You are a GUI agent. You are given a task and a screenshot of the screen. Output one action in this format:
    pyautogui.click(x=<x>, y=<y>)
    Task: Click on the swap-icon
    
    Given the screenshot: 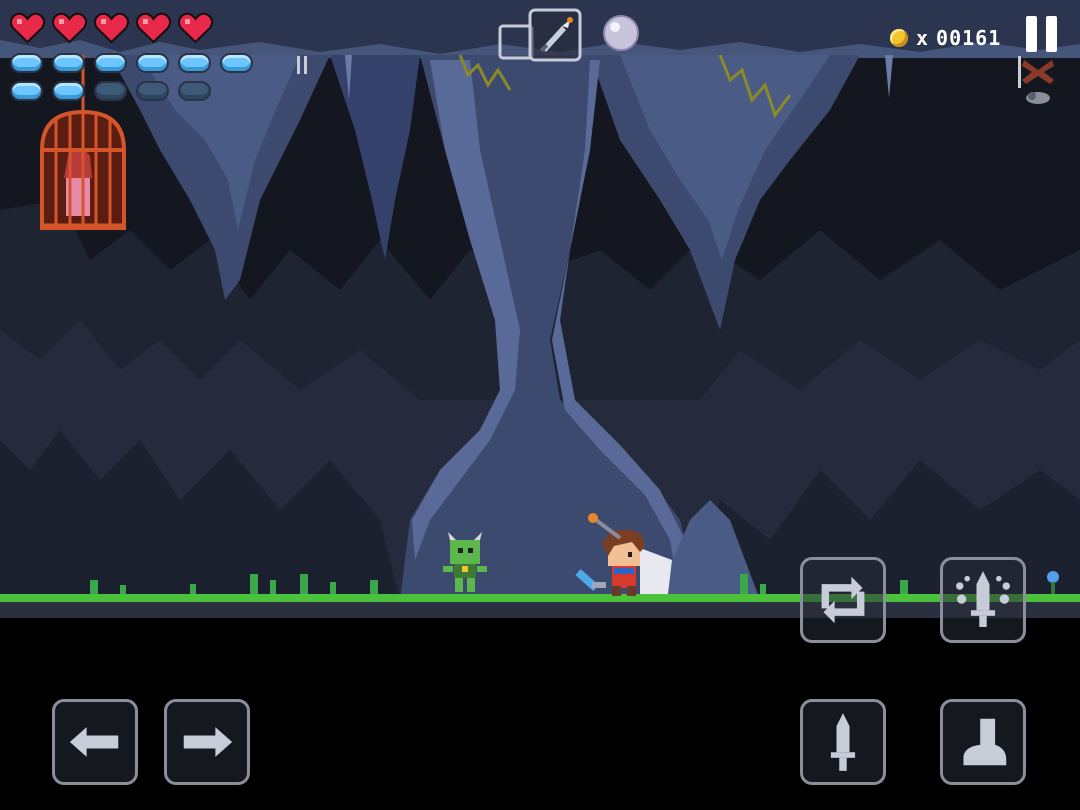 What is the action you would take?
    pyautogui.click(x=843, y=600)
    